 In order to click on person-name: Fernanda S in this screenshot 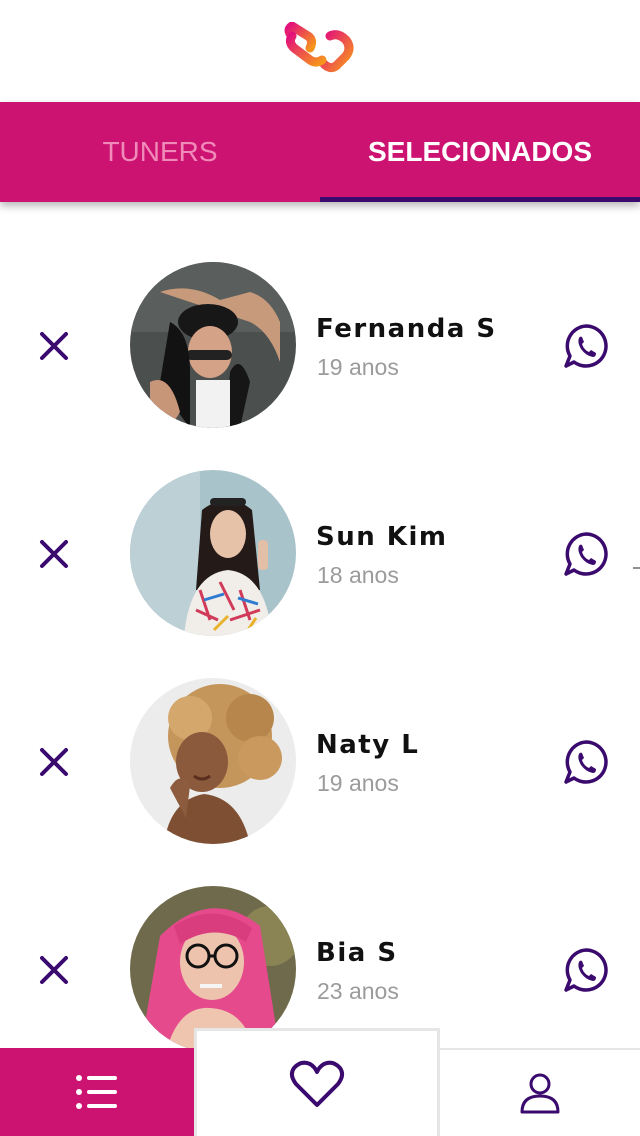, I will do `click(406, 329)`.